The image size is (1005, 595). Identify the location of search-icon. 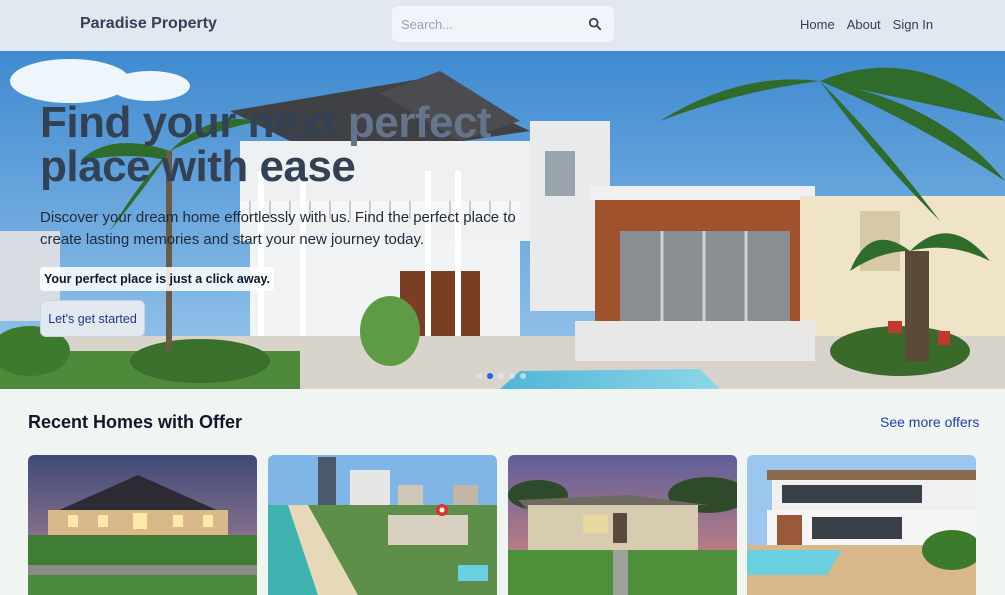
(595, 24).